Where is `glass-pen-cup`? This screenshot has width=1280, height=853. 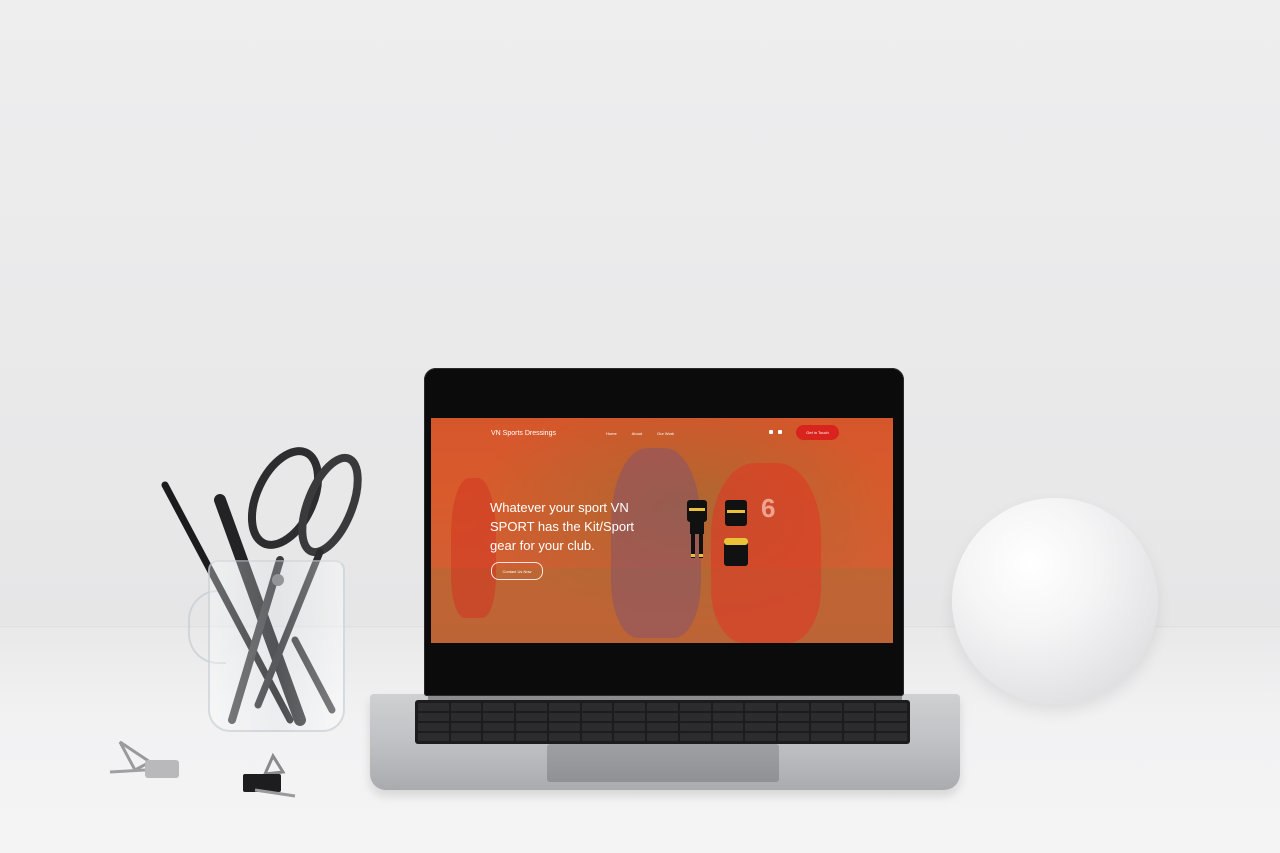 glass-pen-cup is located at coordinates (276, 646).